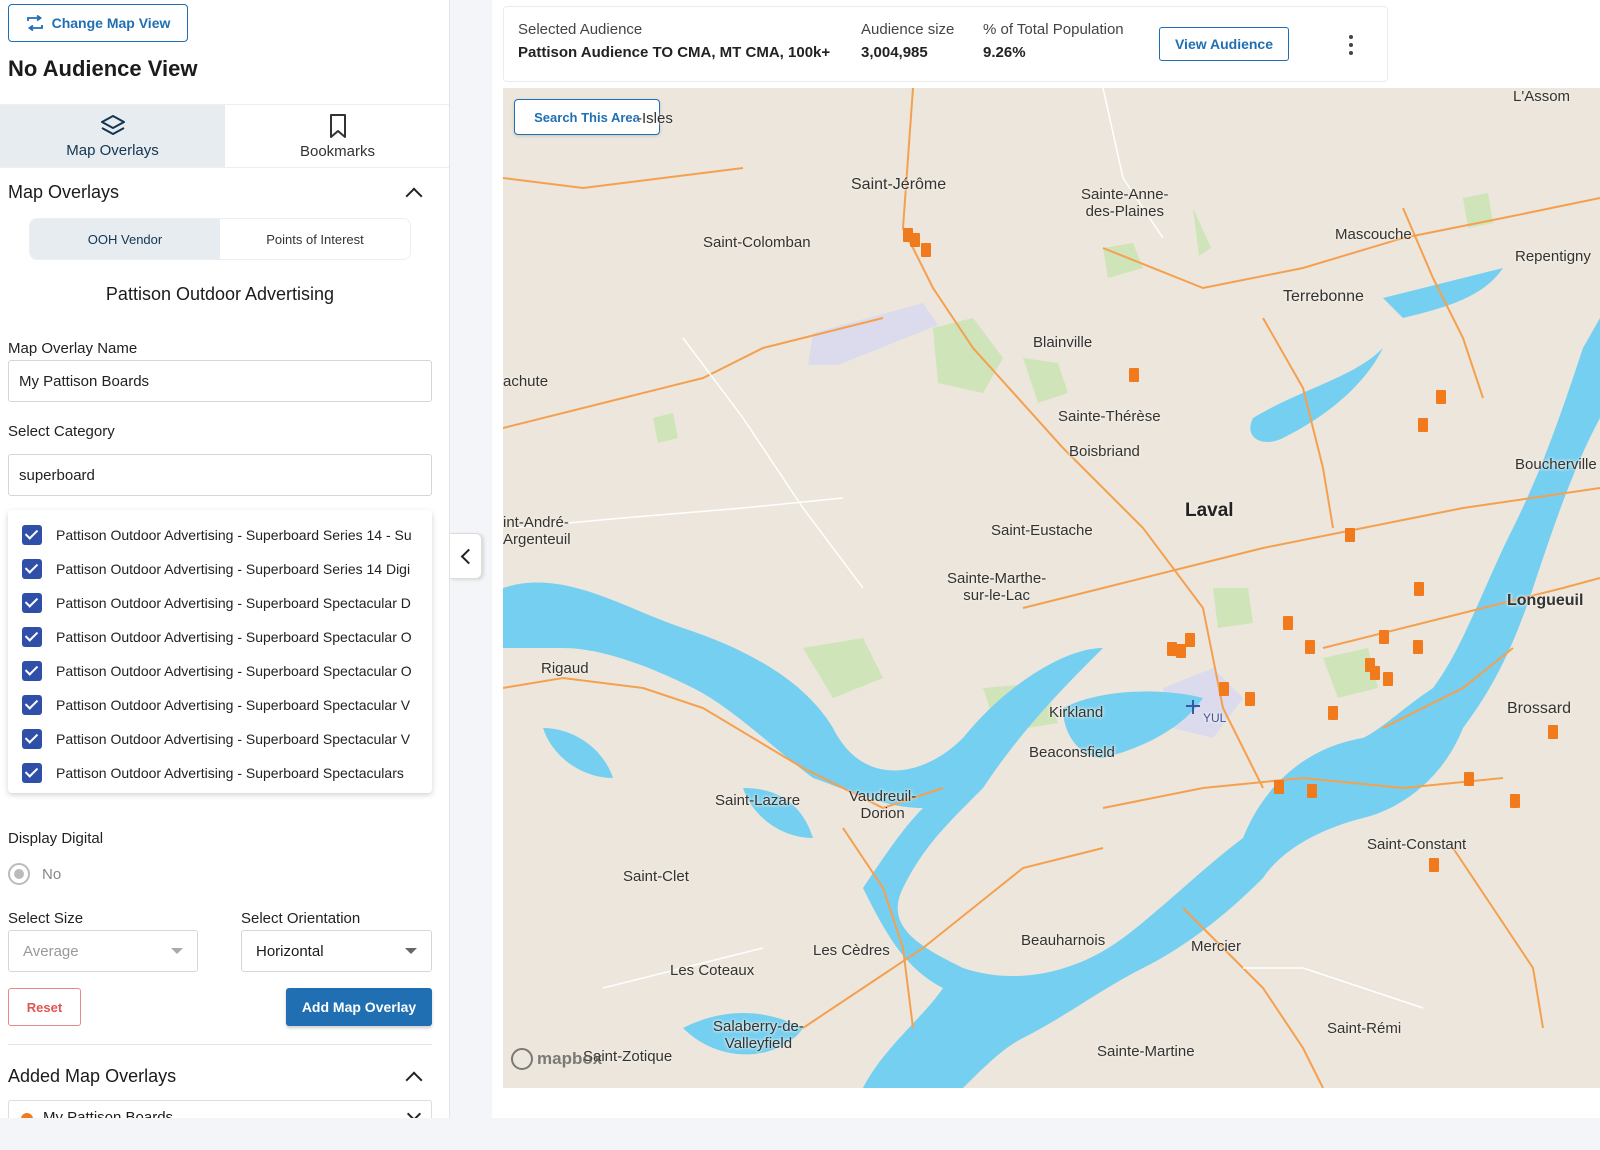 The width and height of the screenshot is (1600, 1150). I want to click on chevron-left-icon, so click(468, 556).